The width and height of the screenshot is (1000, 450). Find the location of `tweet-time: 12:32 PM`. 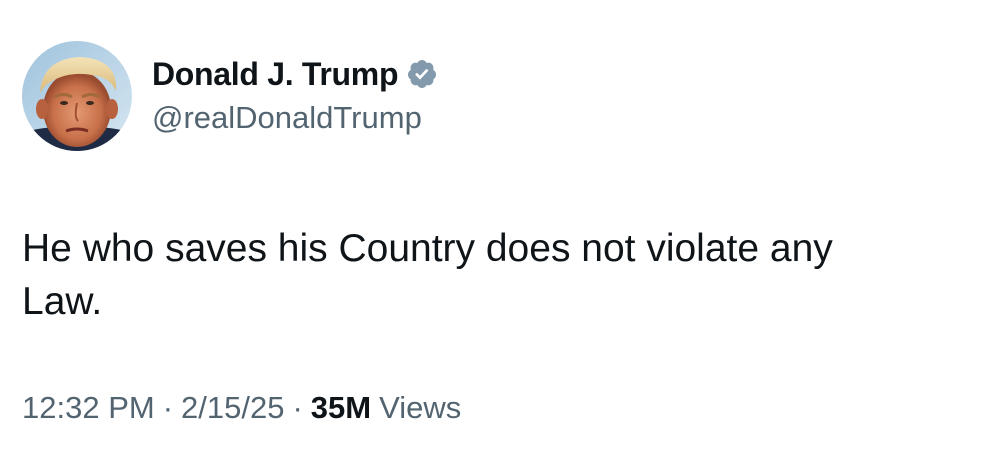

tweet-time: 12:32 PM is located at coordinates (88, 408).